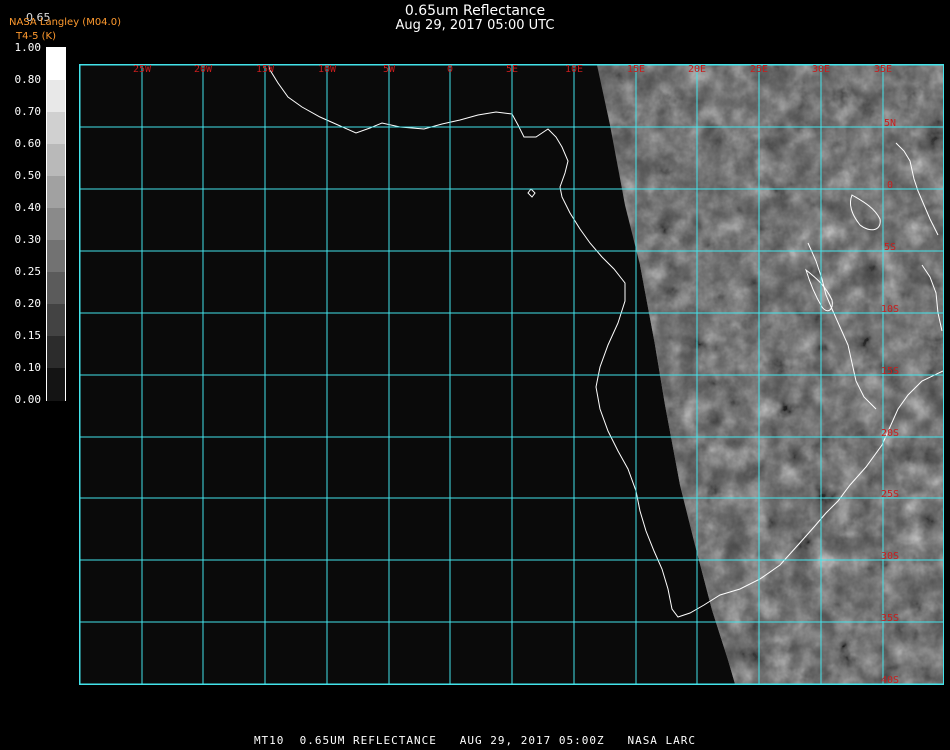 The width and height of the screenshot is (950, 750). I want to click on colorbar-tick-label: 0.00, so click(28, 399).